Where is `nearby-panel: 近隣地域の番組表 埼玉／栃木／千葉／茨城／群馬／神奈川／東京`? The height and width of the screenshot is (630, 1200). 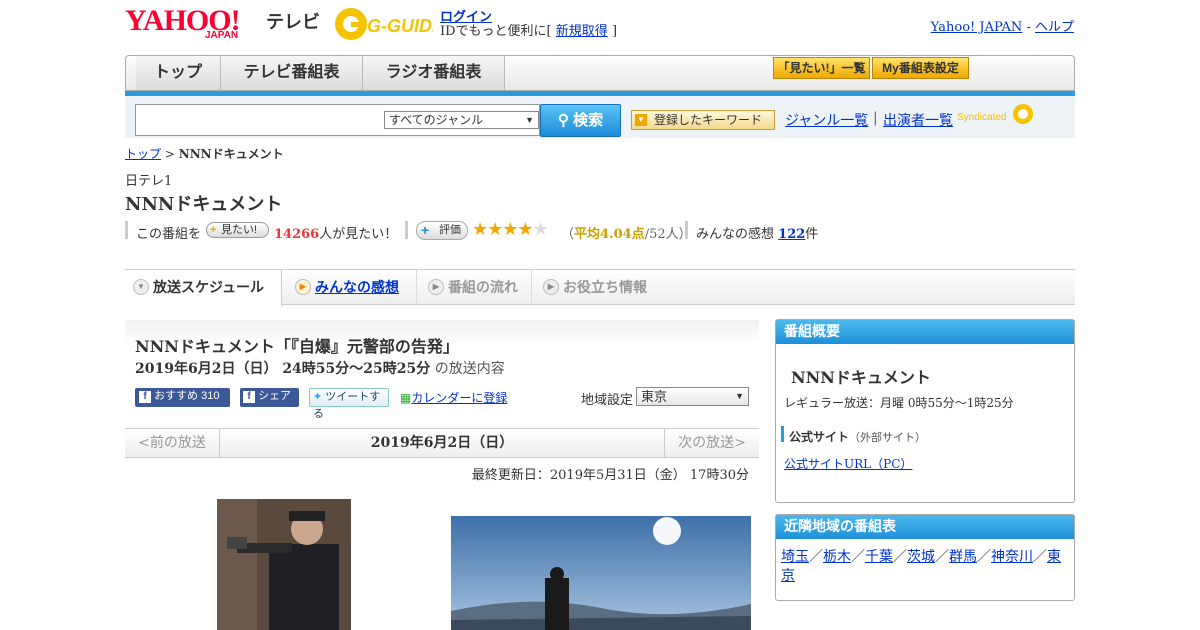
nearby-panel: 近隣地域の番組表 埼玉／栃木／千葉／茨城／群馬／神奈川／東京 is located at coordinates (925, 557).